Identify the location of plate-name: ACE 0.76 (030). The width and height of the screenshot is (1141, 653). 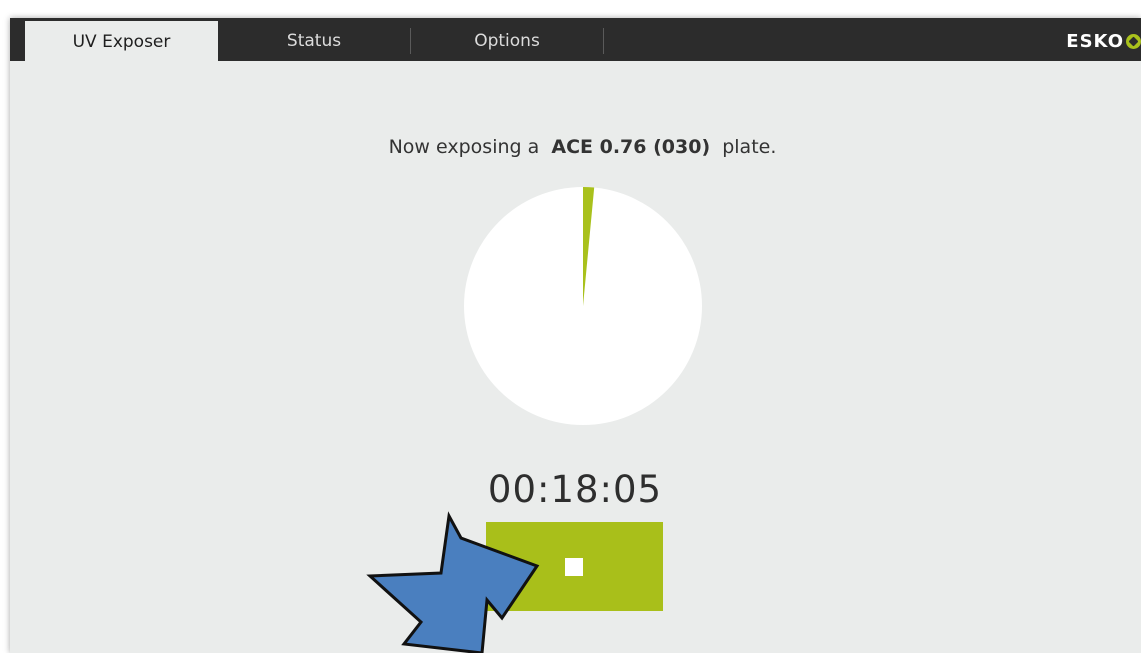
(631, 147).